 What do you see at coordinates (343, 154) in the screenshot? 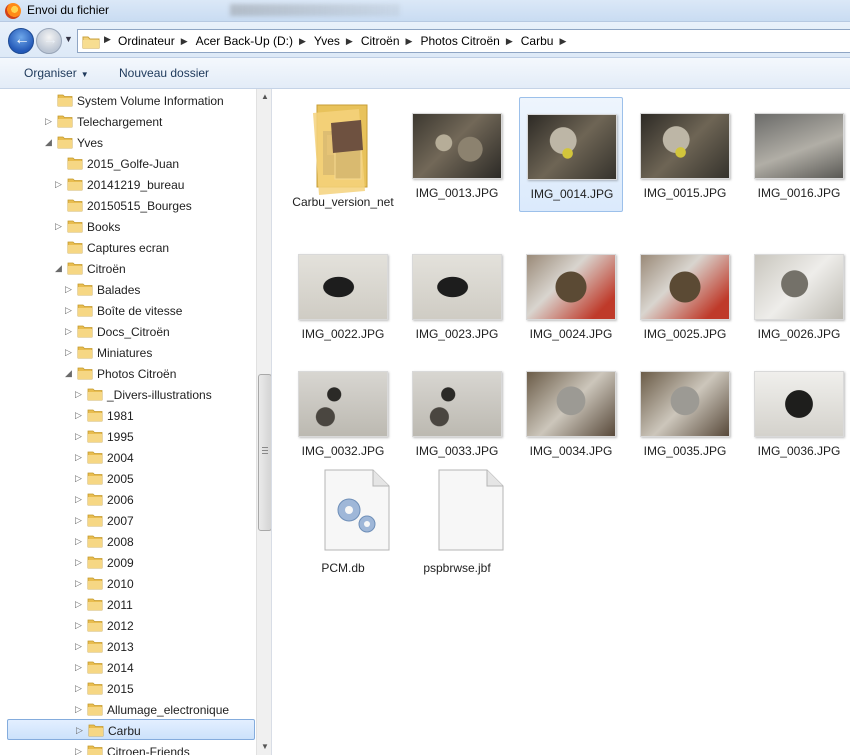
I see `file-tile: Carbu_version_net` at bounding box center [343, 154].